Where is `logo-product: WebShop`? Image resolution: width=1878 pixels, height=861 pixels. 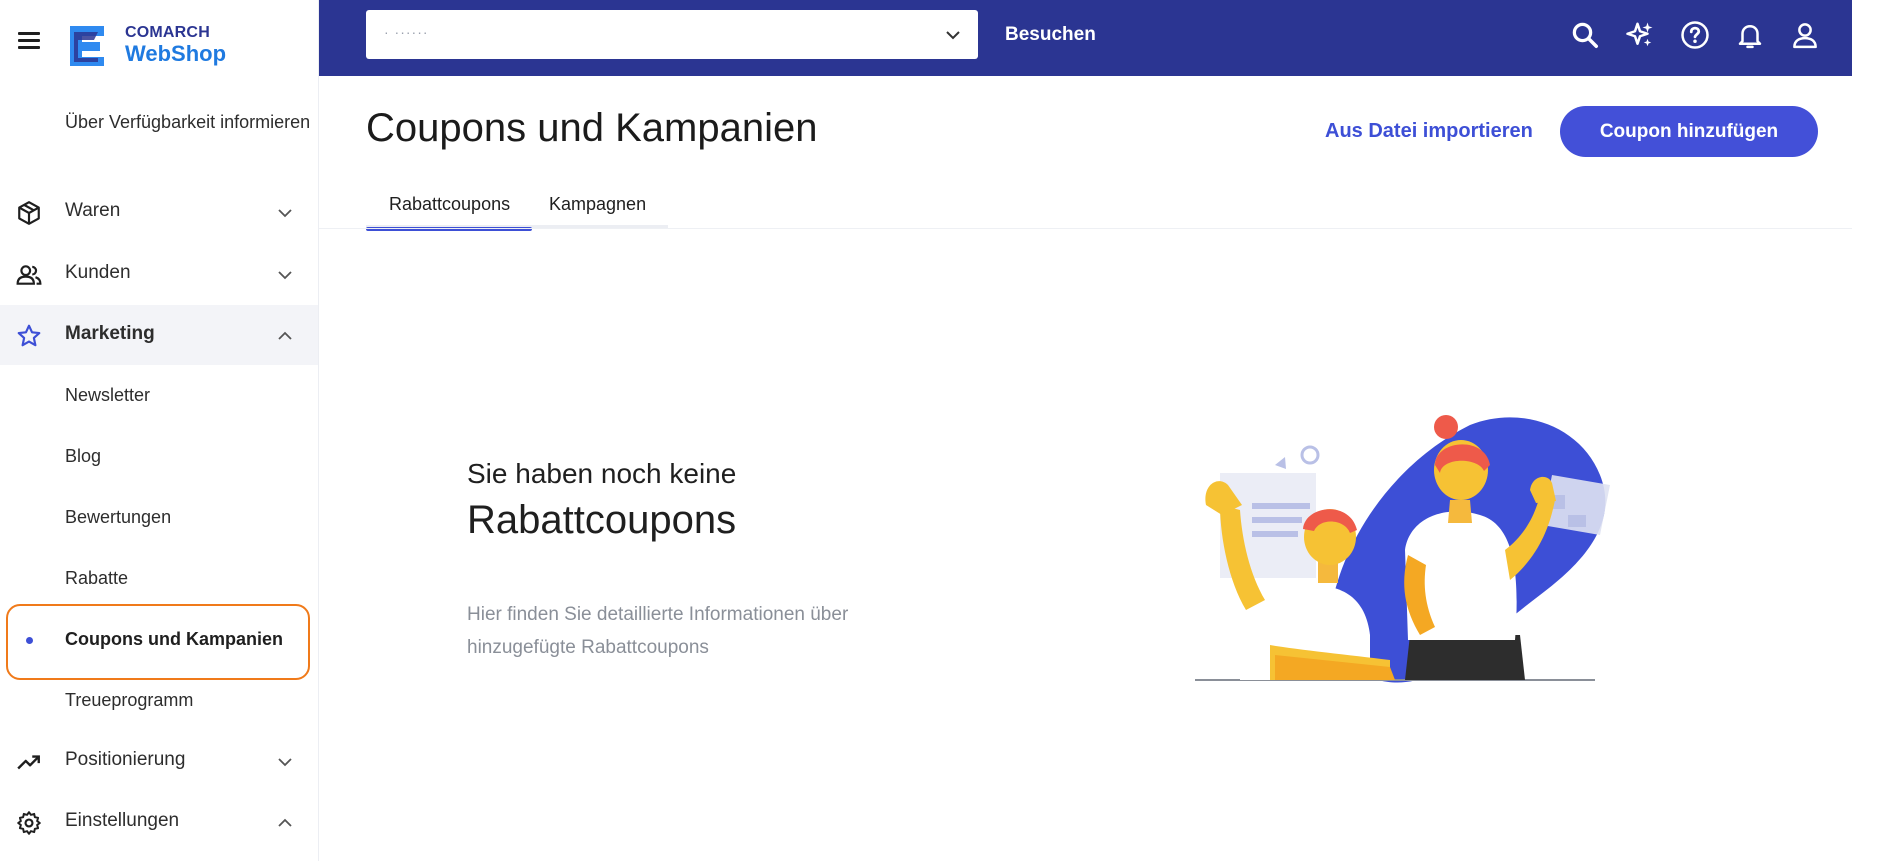
logo-product: WebShop is located at coordinates (176, 53).